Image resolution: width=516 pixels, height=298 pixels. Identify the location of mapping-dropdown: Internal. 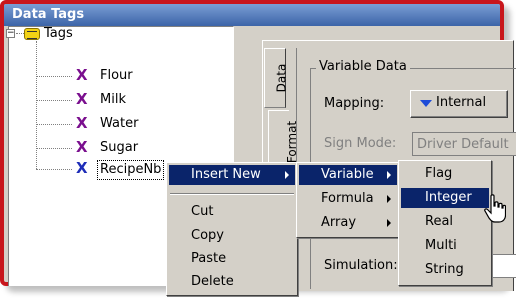
(459, 104).